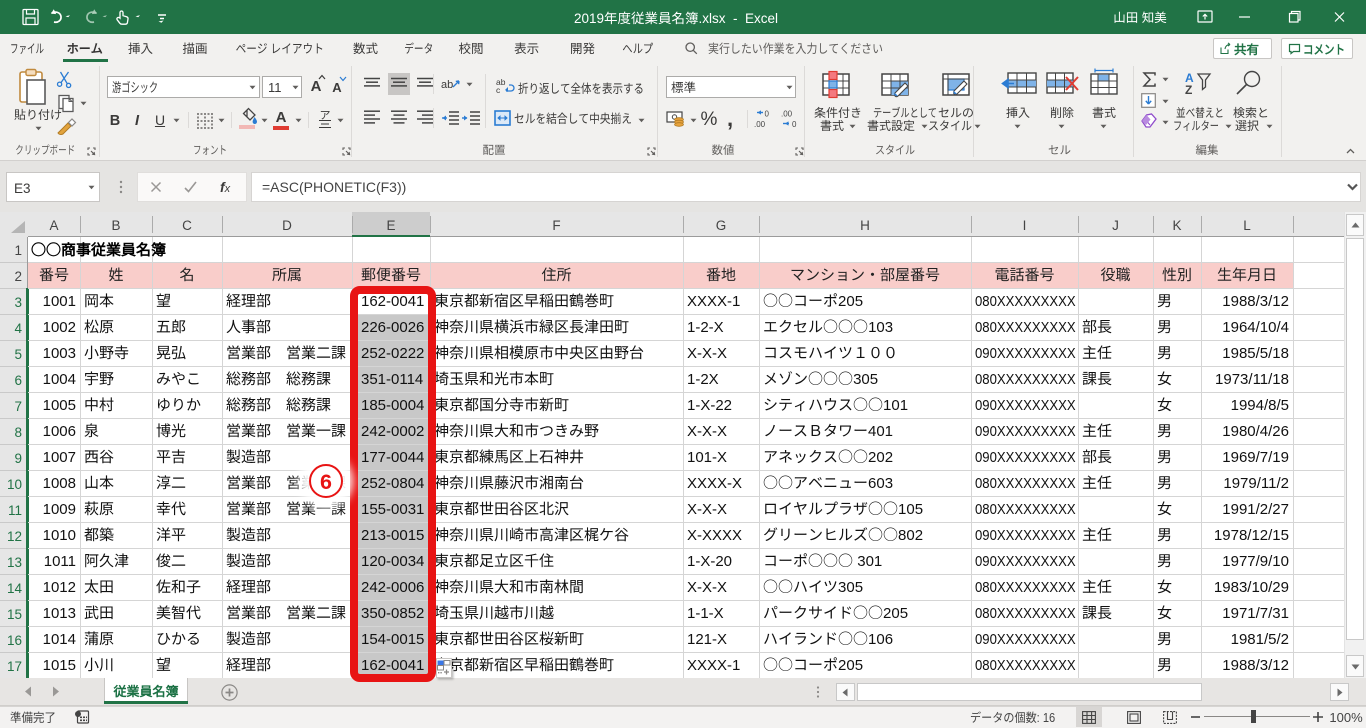 The height and width of the screenshot is (728, 1366). I want to click on svg-text: Z, so click(1188, 90).